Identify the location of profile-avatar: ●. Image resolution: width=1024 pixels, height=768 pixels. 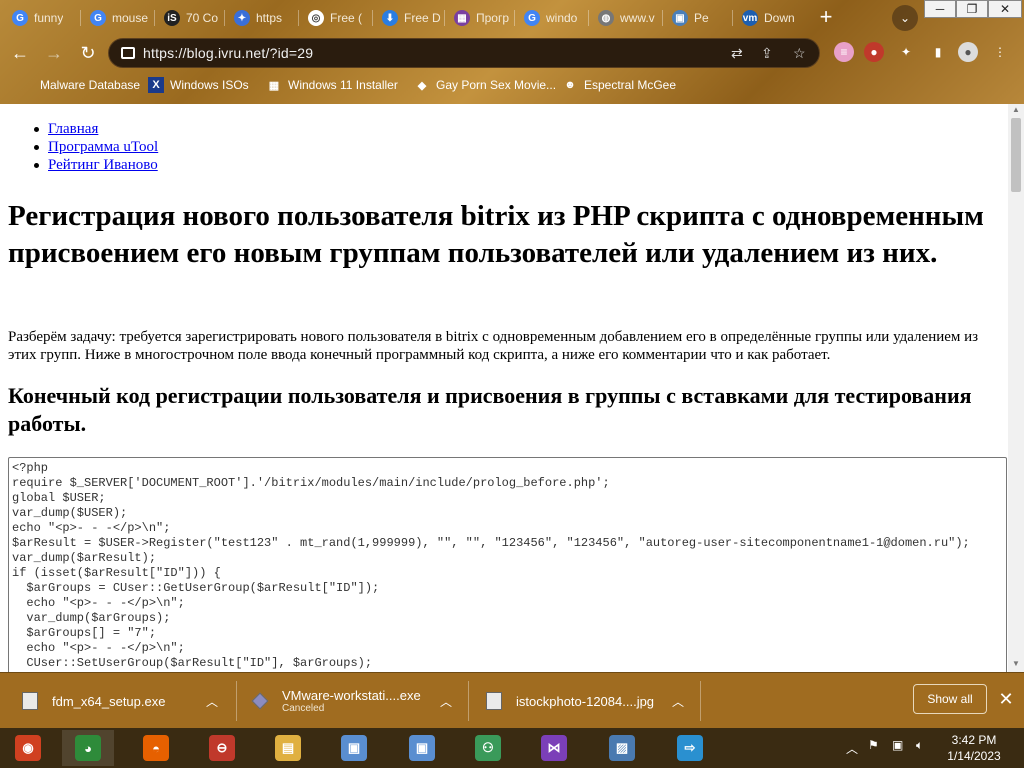
(968, 52).